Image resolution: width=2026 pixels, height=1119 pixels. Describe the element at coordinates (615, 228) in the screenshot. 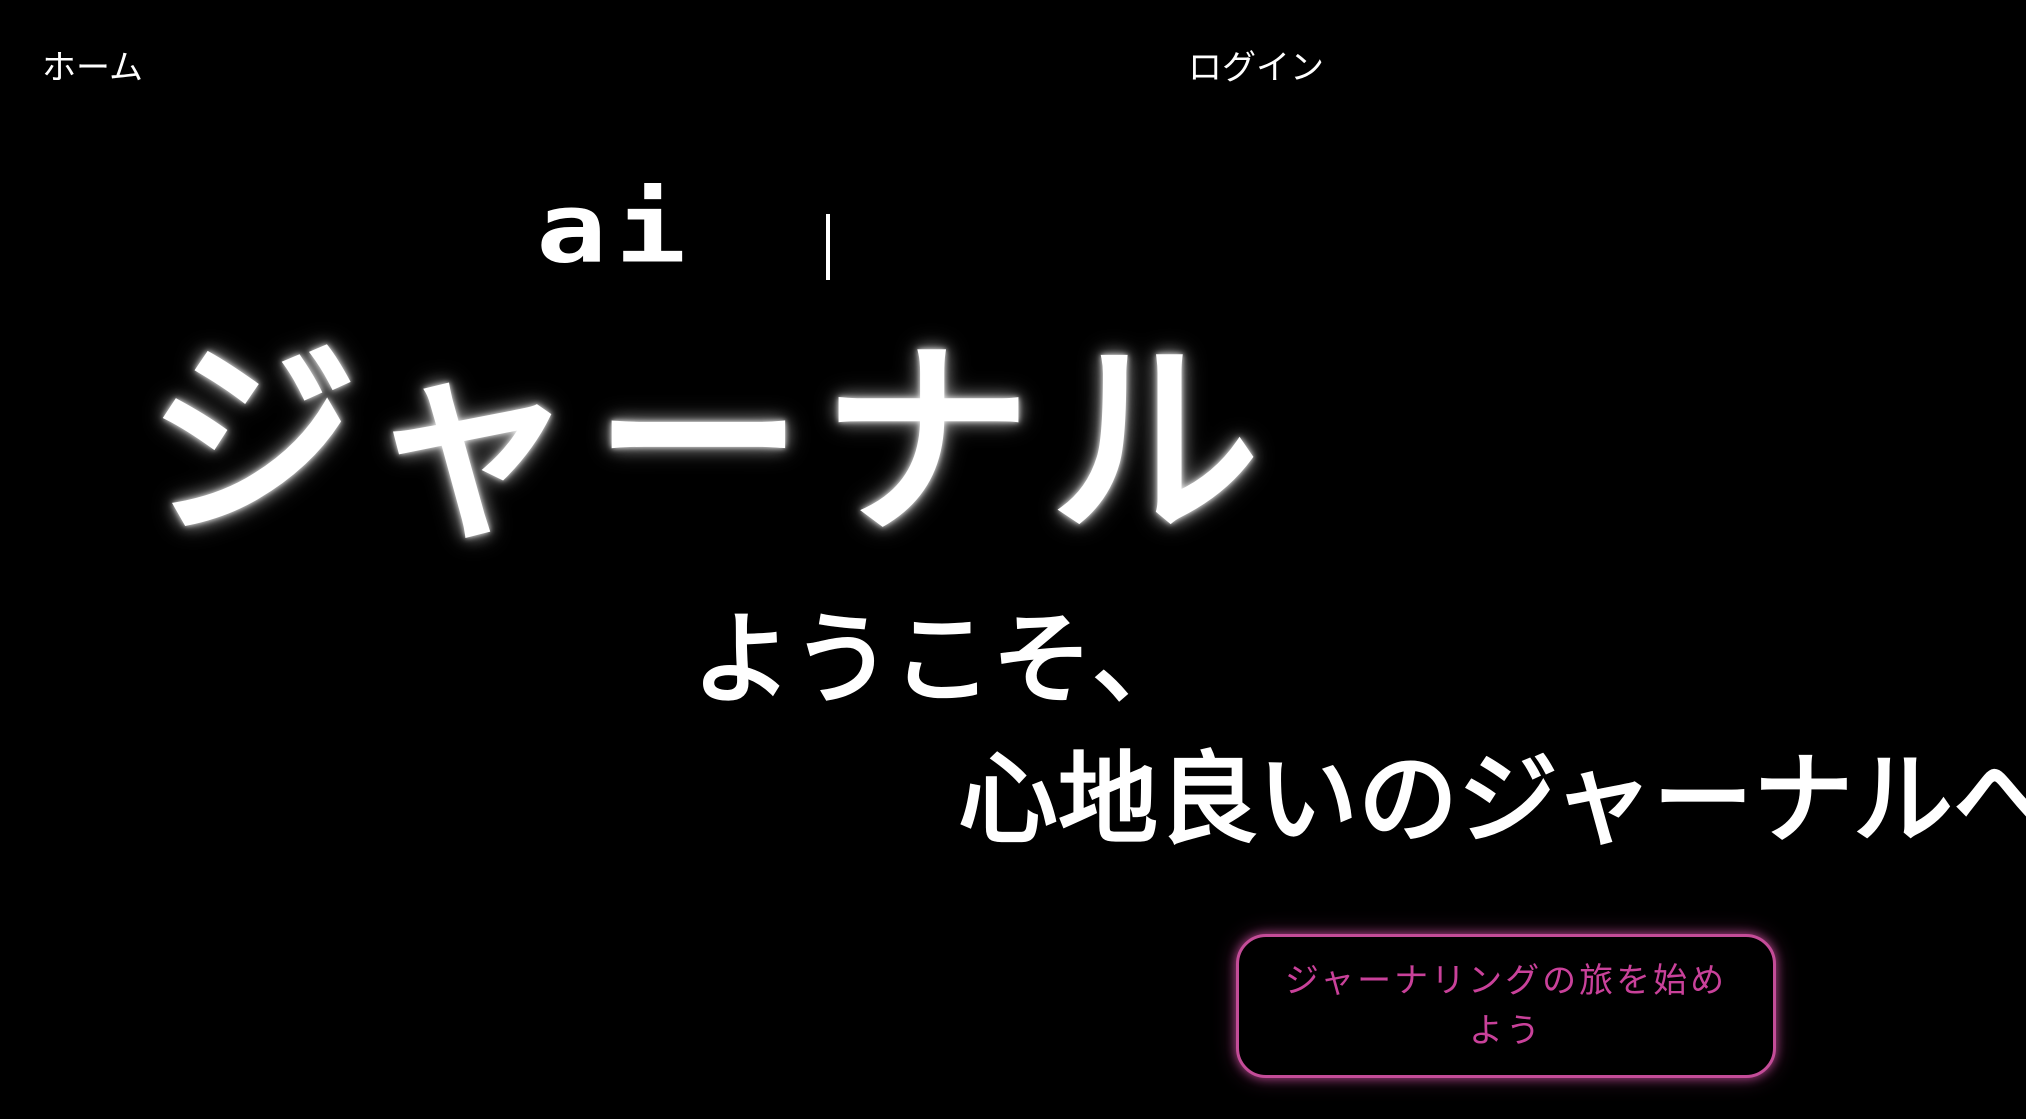

I see `logo-text: ai` at that location.